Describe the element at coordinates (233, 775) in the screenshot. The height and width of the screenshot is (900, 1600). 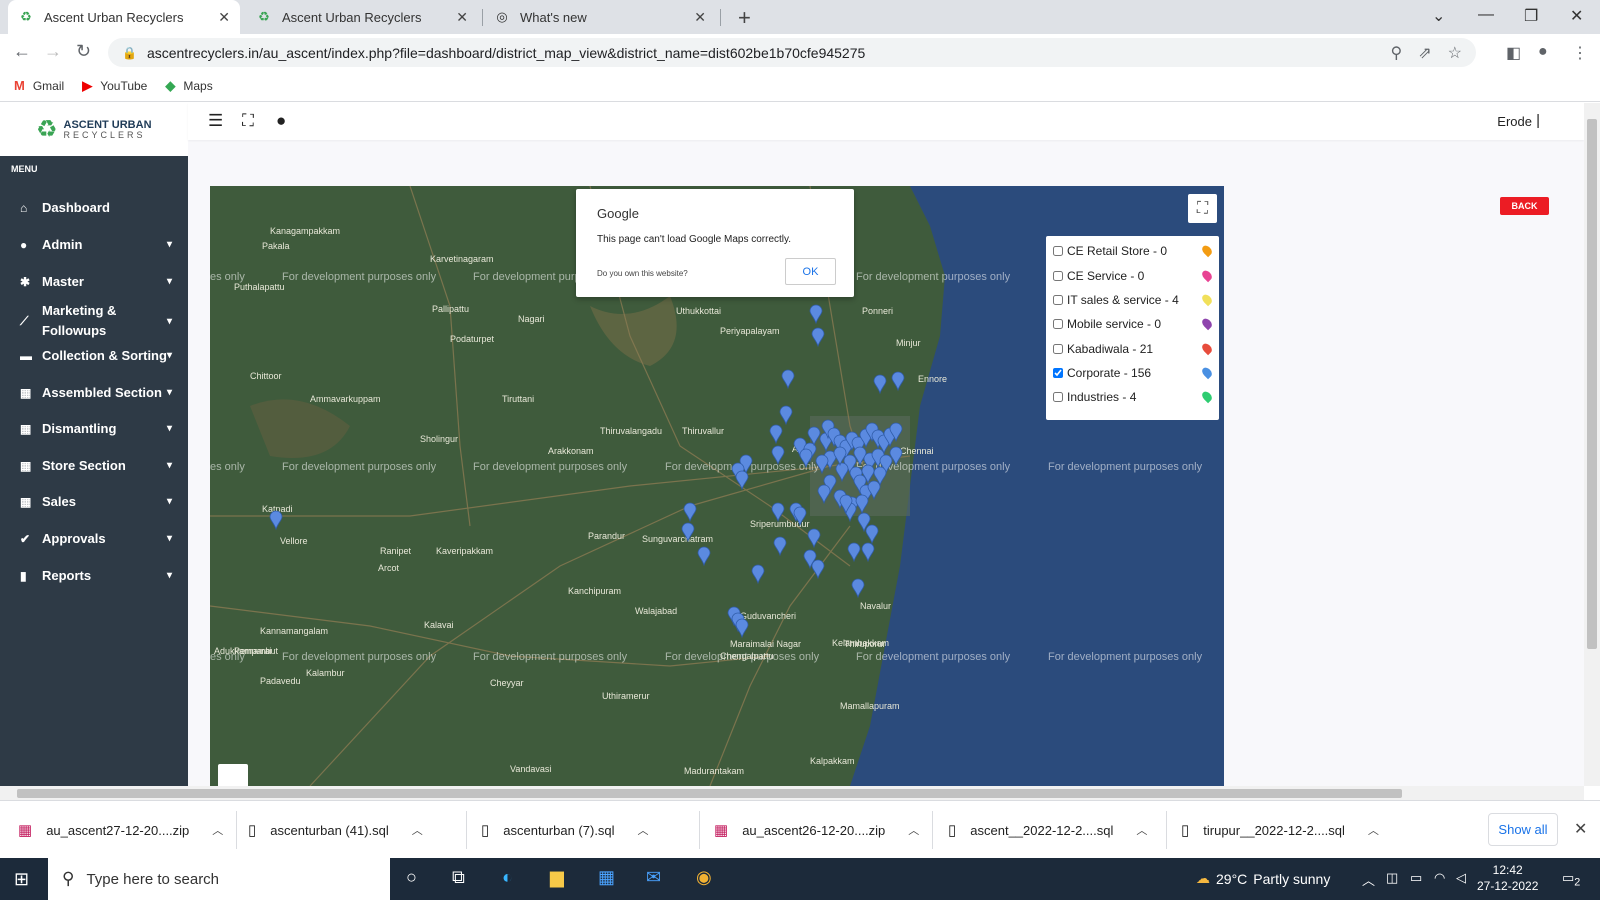
I see `map-zoom-control` at that location.